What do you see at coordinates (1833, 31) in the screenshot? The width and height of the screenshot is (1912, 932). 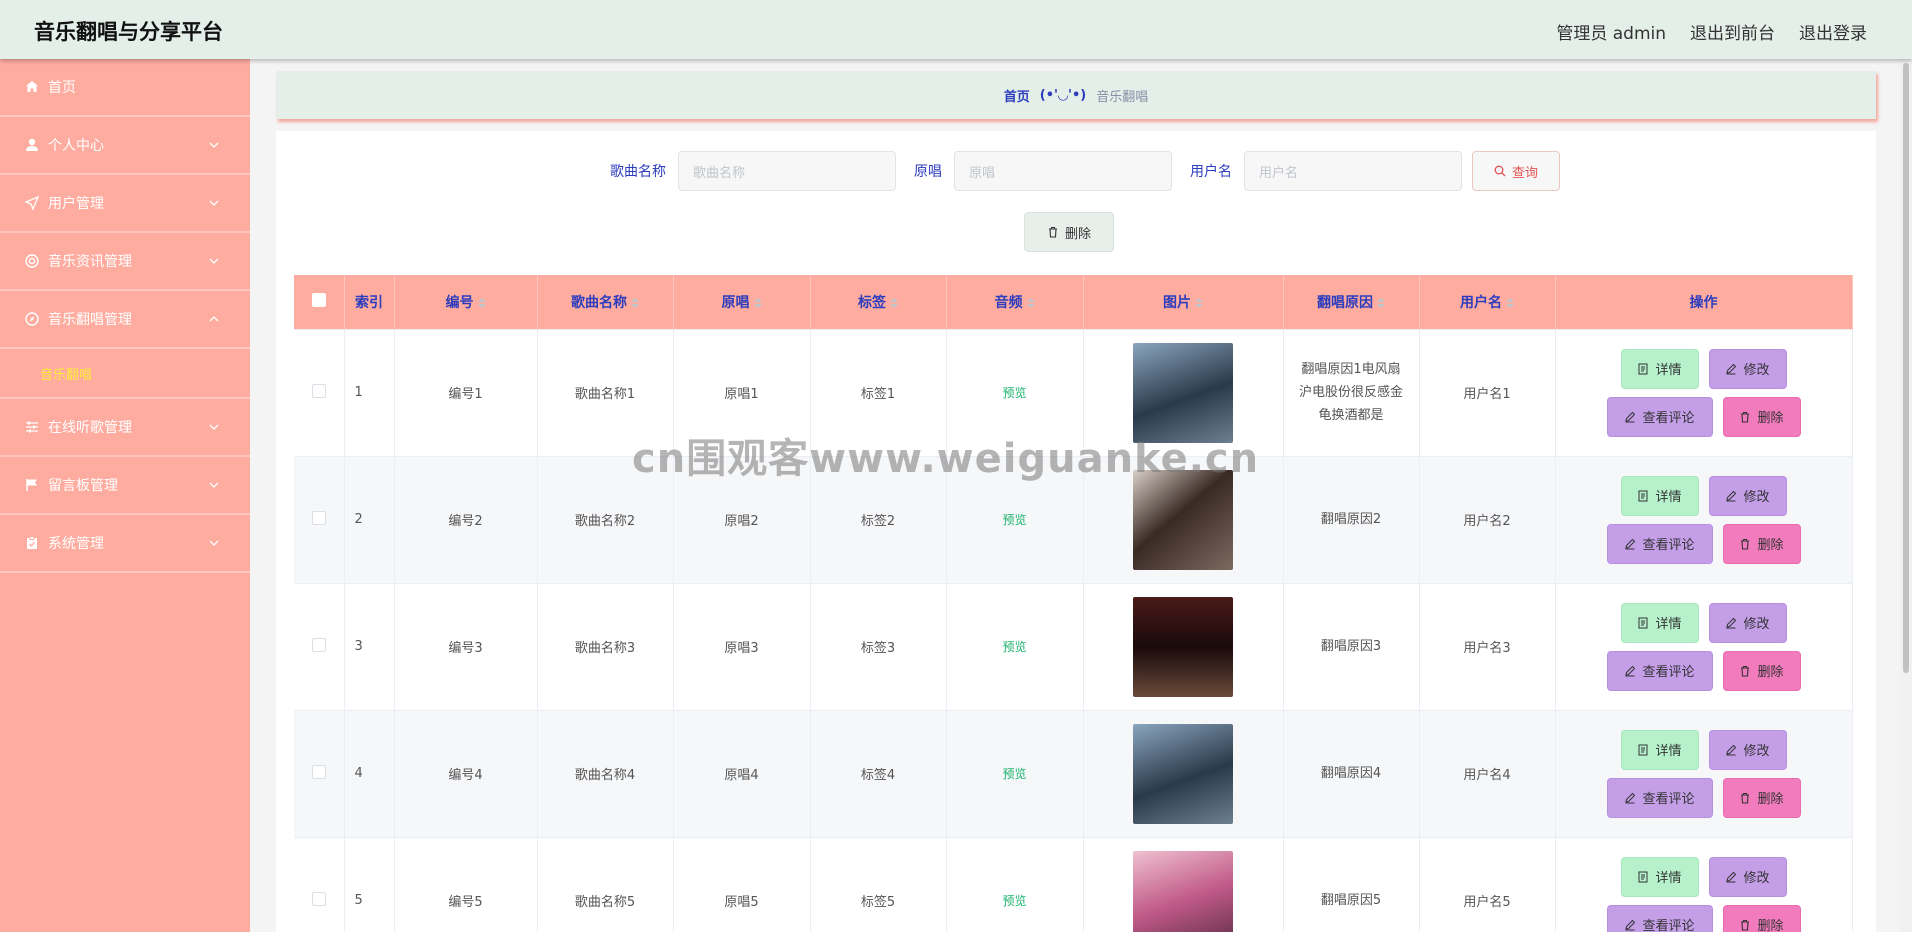 I see `logout-link: 退出登录` at bounding box center [1833, 31].